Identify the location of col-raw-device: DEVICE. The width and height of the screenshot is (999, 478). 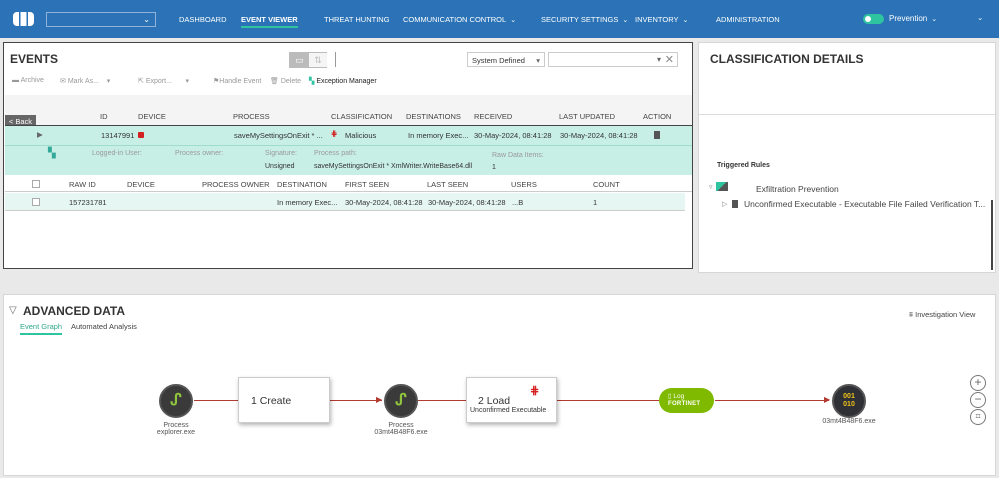
(141, 184).